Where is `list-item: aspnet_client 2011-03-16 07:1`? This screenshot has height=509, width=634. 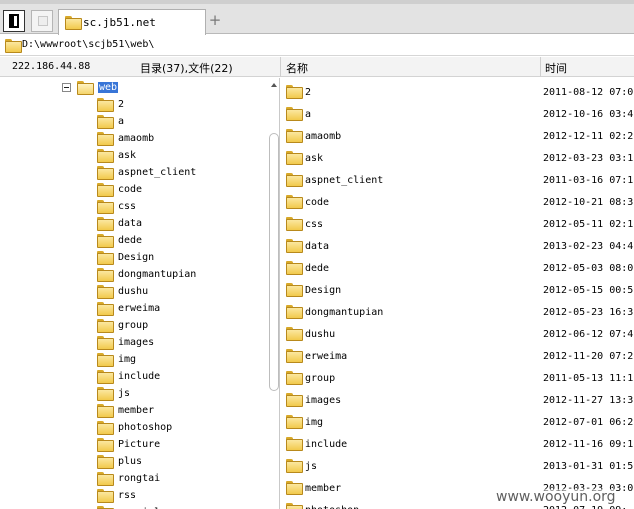 list-item: aspnet_client 2011-03-16 07:1 is located at coordinates (457, 180).